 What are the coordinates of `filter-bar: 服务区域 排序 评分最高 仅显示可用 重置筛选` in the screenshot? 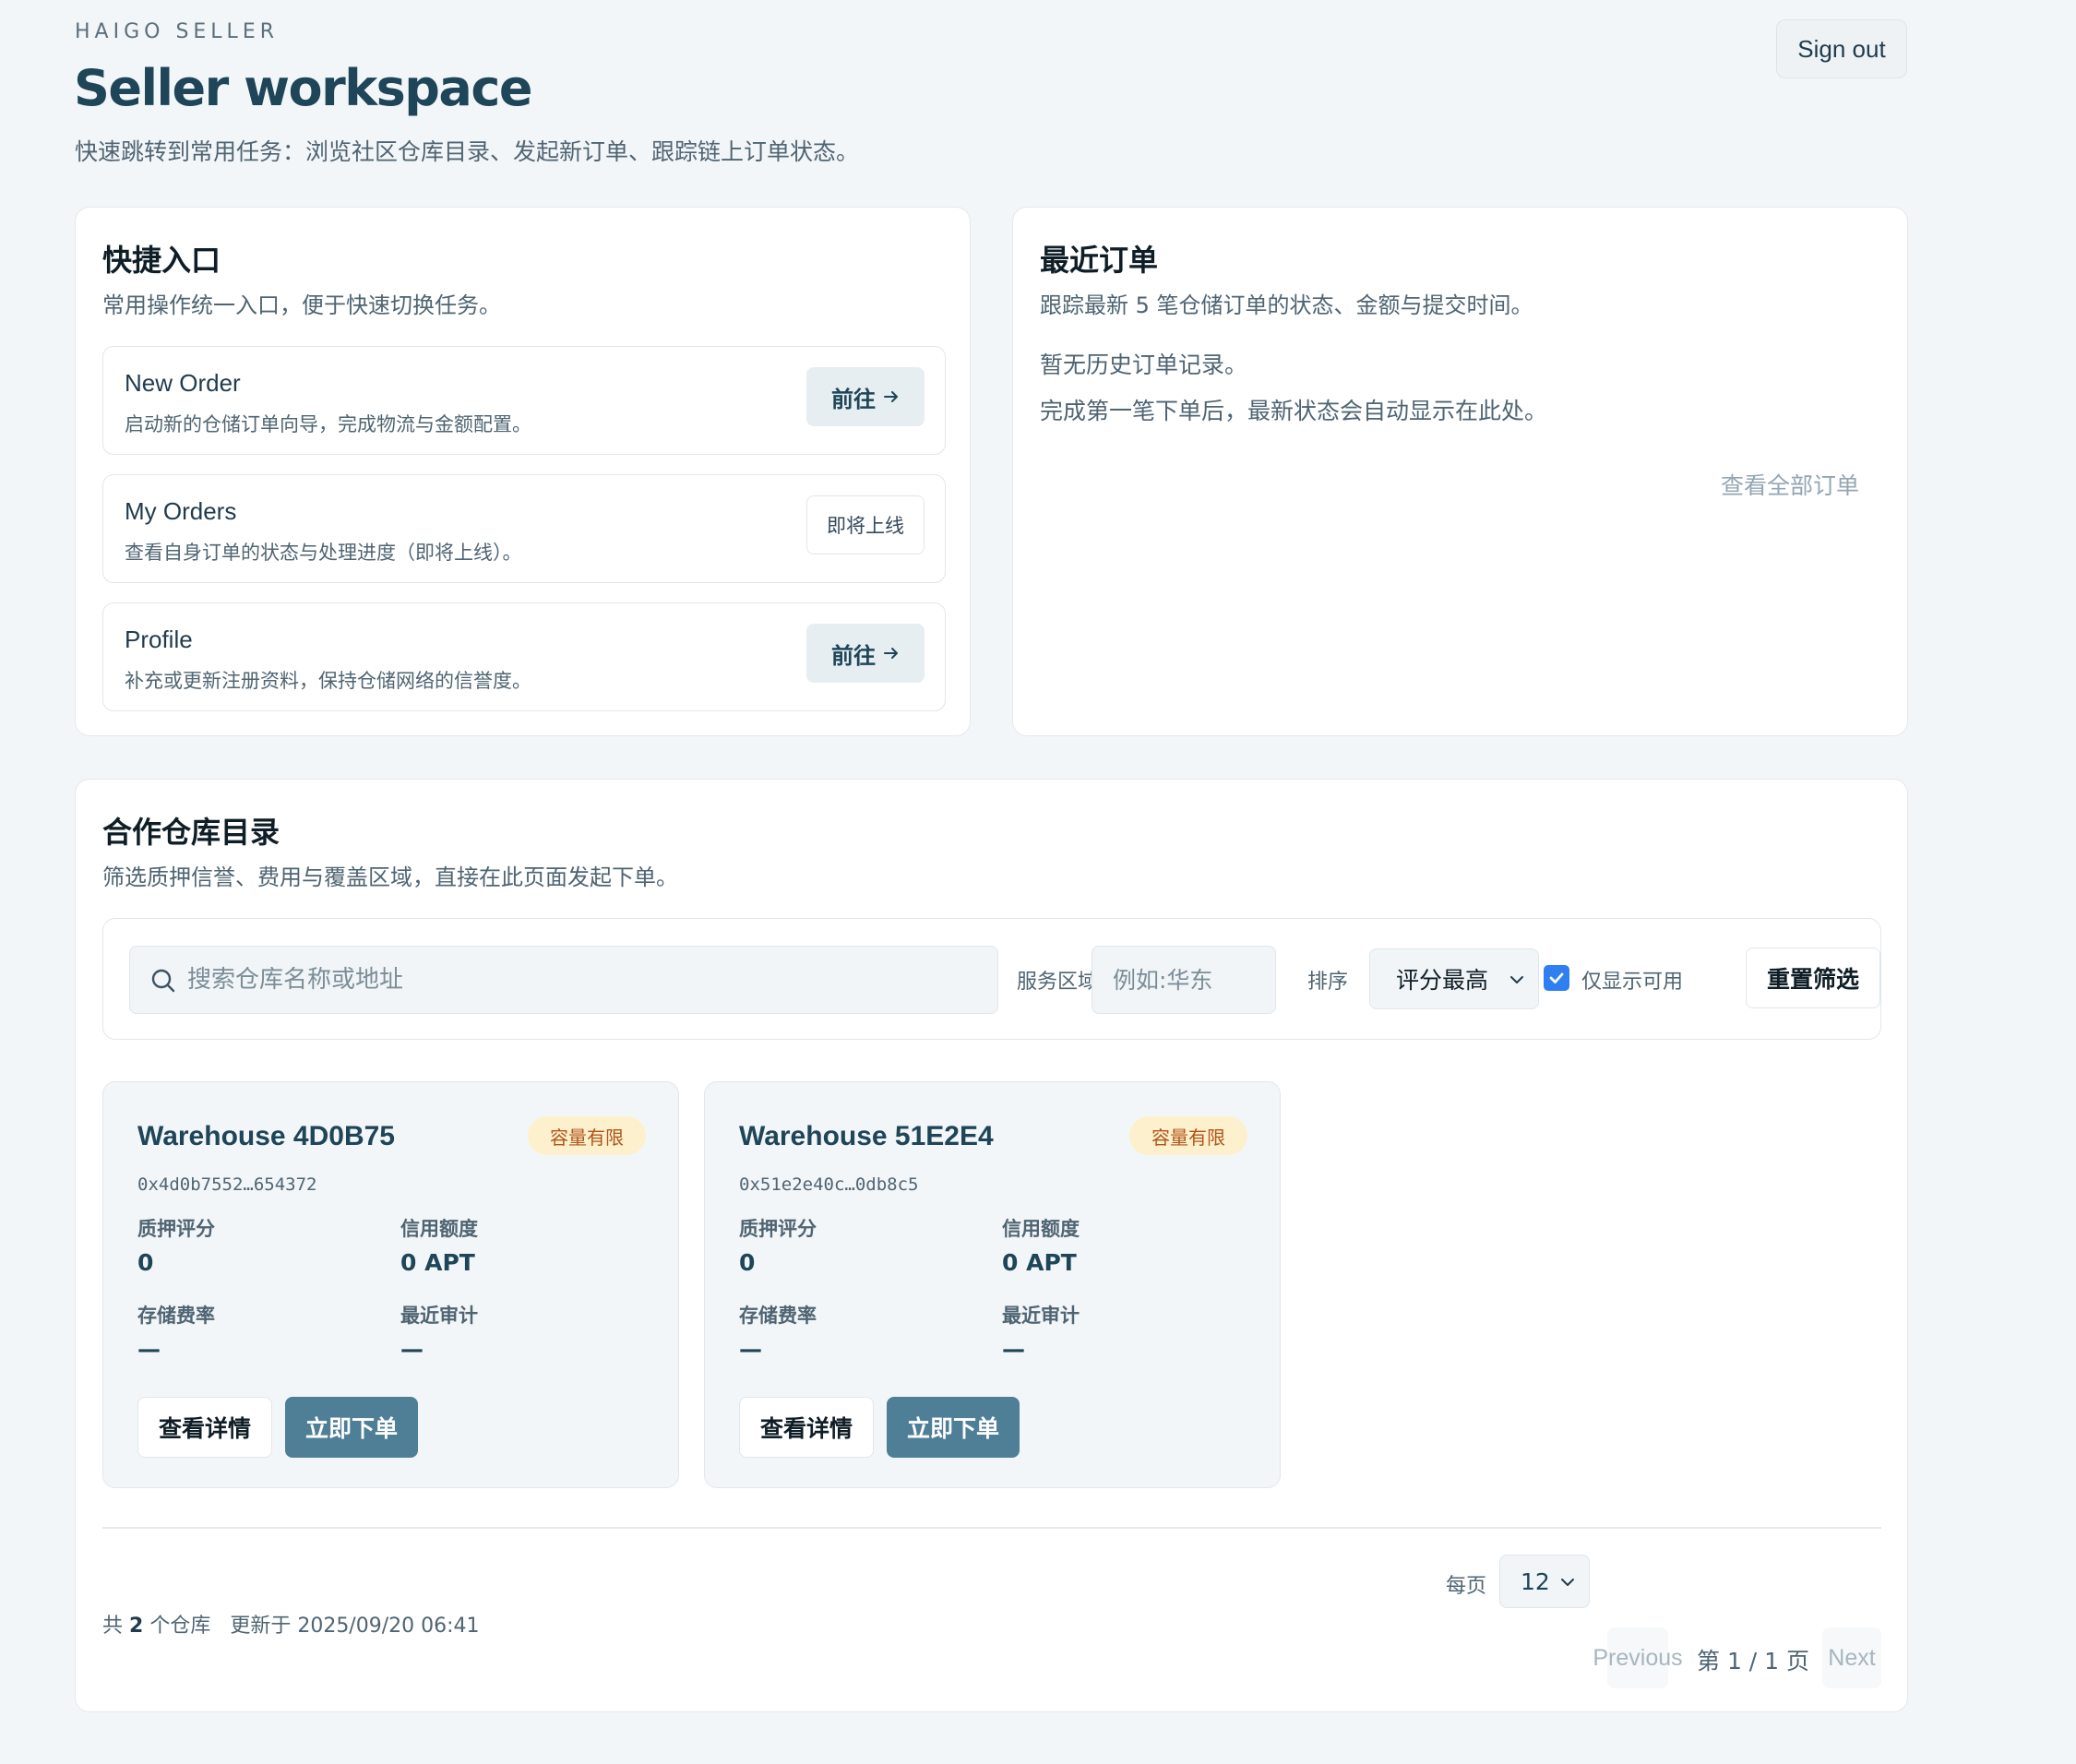 It's located at (991, 979).